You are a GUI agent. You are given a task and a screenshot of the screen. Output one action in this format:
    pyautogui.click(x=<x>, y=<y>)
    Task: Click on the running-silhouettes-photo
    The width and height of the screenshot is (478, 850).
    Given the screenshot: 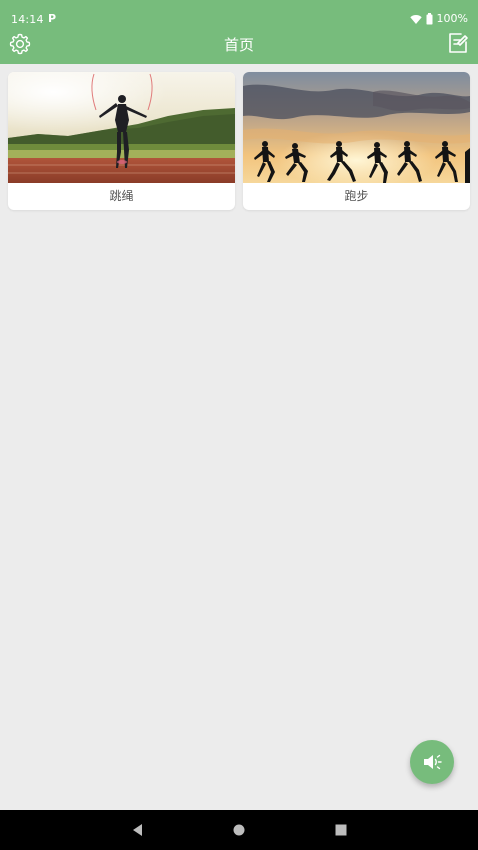 What is the action you would take?
    pyautogui.click(x=356, y=127)
    